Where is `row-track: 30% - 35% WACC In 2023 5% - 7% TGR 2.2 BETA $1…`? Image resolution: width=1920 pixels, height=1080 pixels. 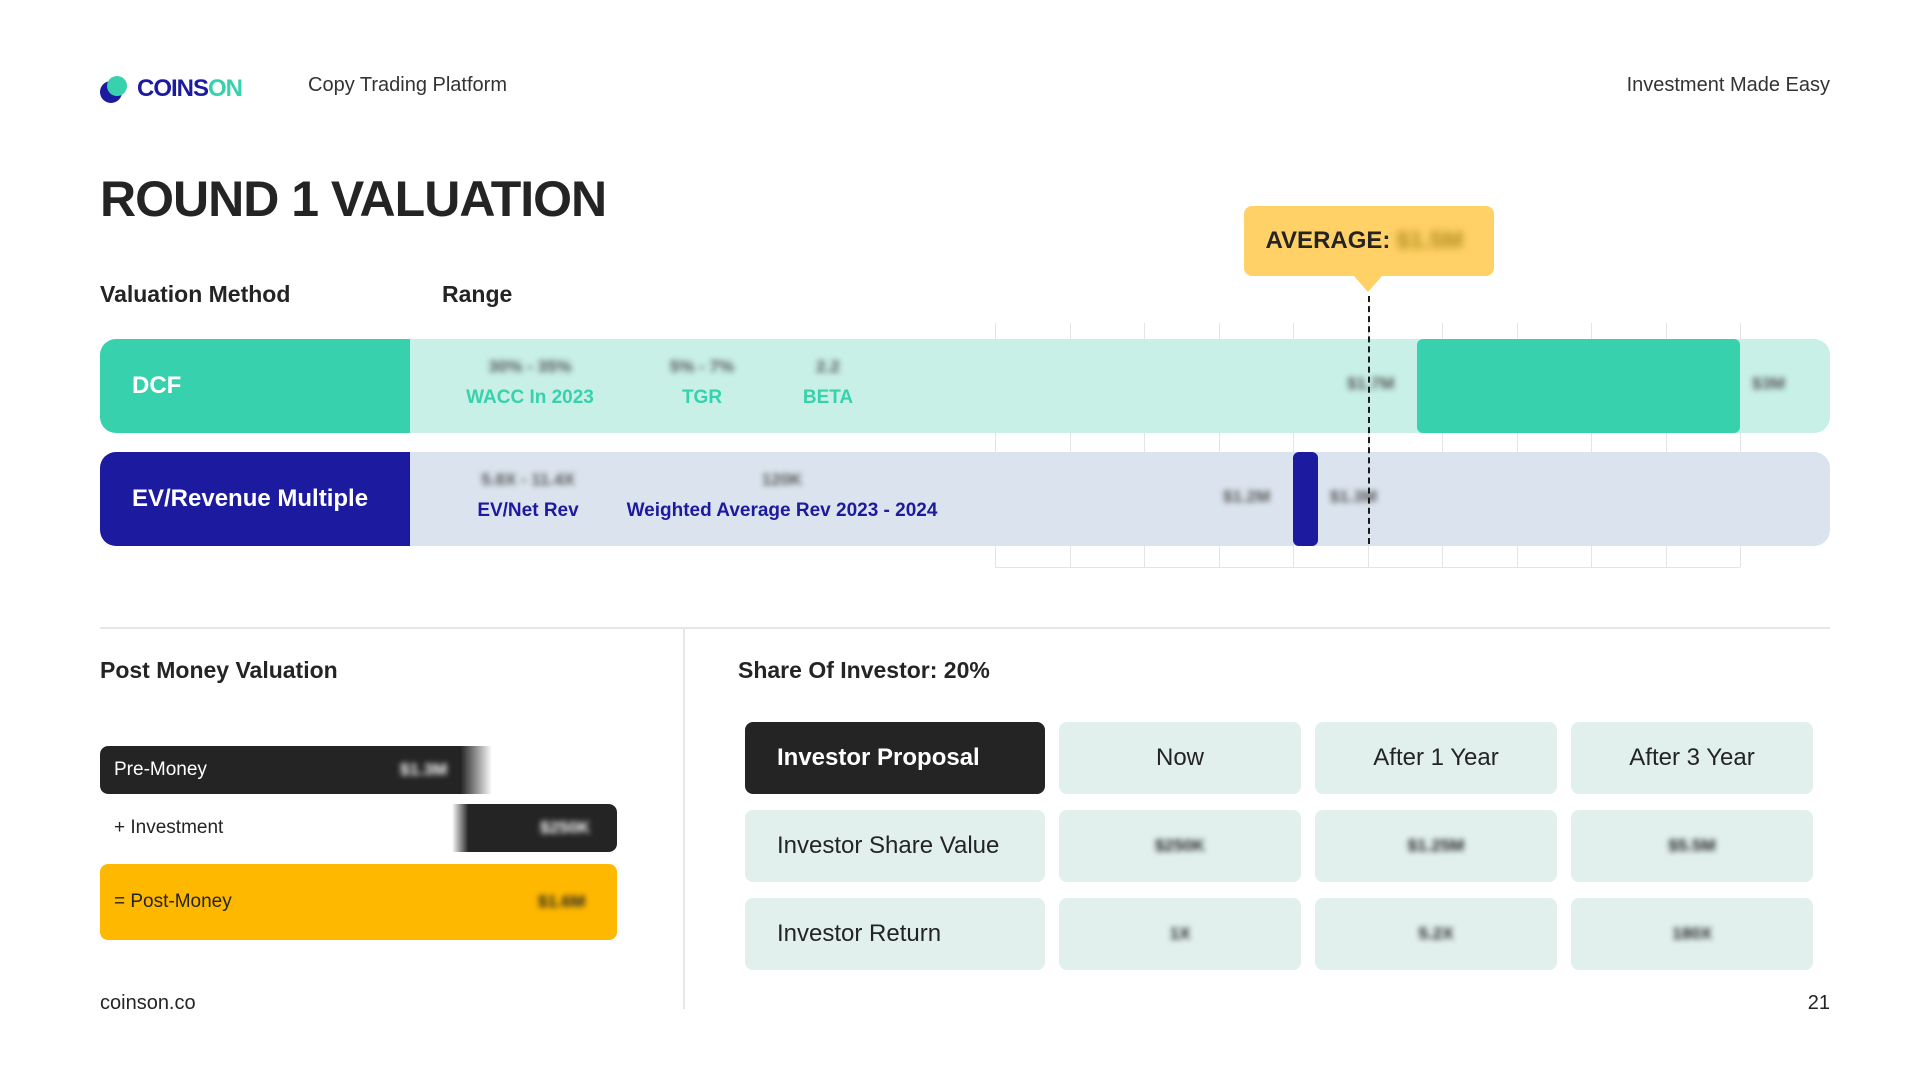 row-track: 30% - 35% WACC In 2023 5% - 7% TGR 2.2 BETA $1… is located at coordinates (1120, 386).